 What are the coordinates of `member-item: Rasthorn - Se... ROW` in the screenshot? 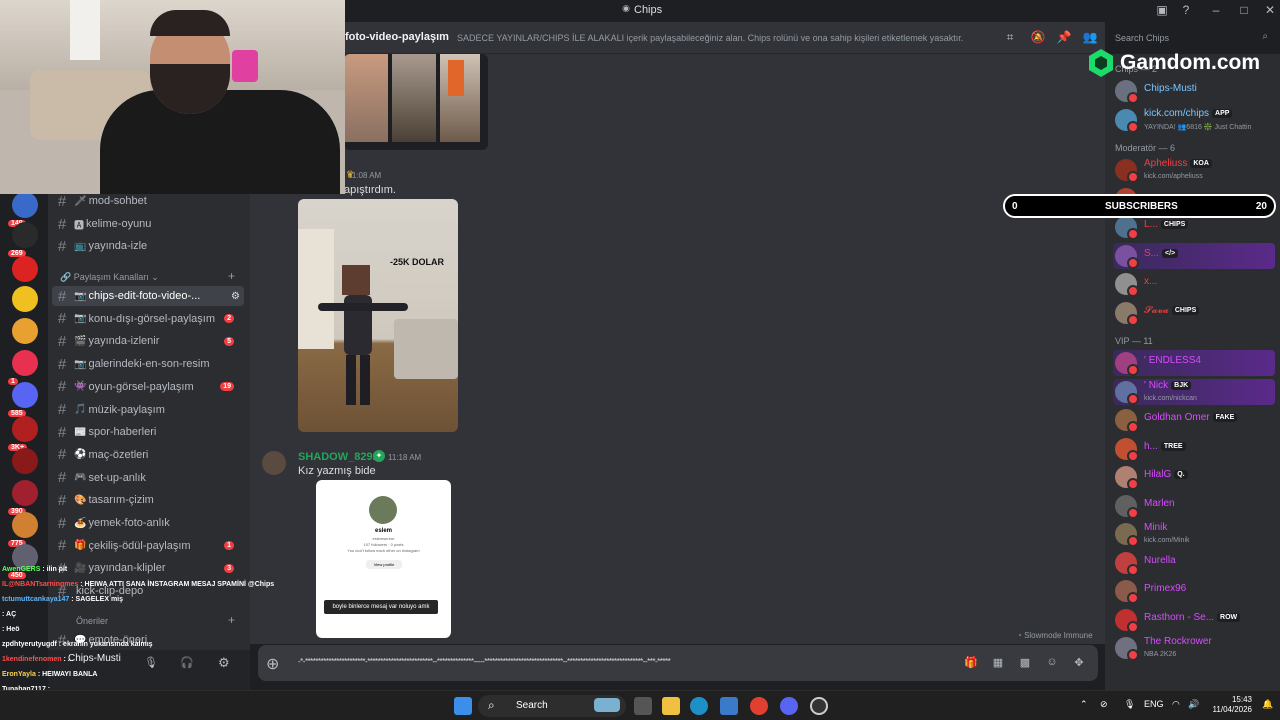 It's located at (1194, 620).